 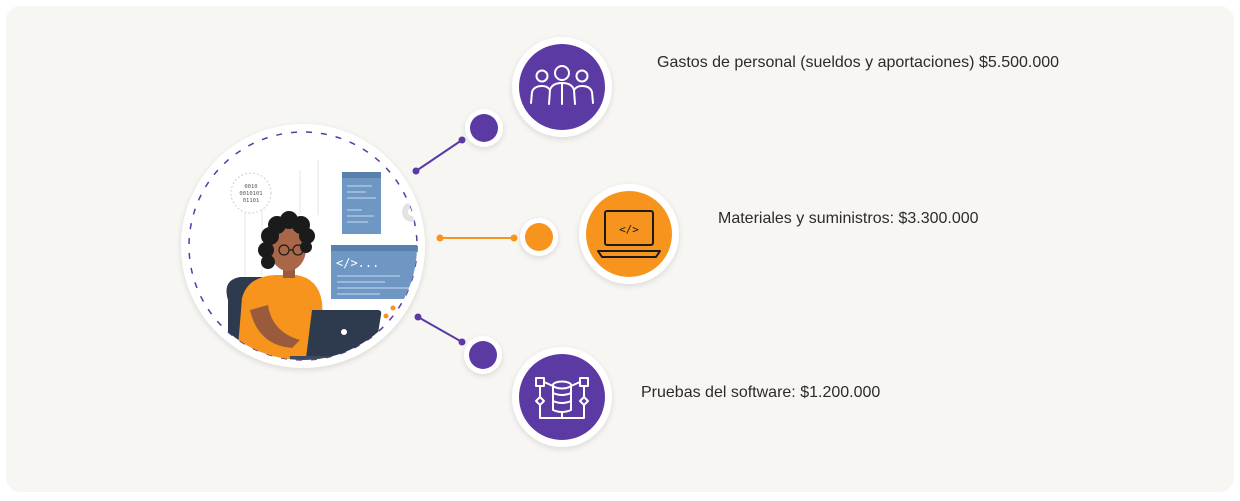 I want to click on binary-line-2: 0010101, so click(x=250, y=194).